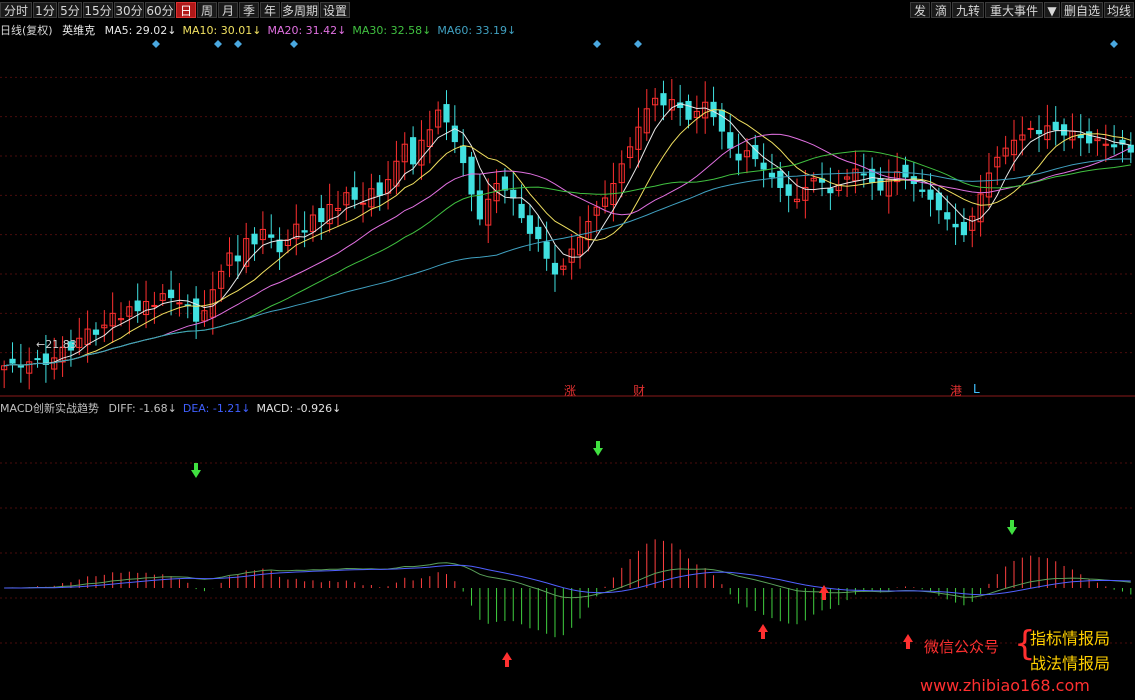 The image size is (1135, 700). What do you see at coordinates (962, 647) in the screenshot?
I see `wechat-watermark: 微信公众号` at bounding box center [962, 647].